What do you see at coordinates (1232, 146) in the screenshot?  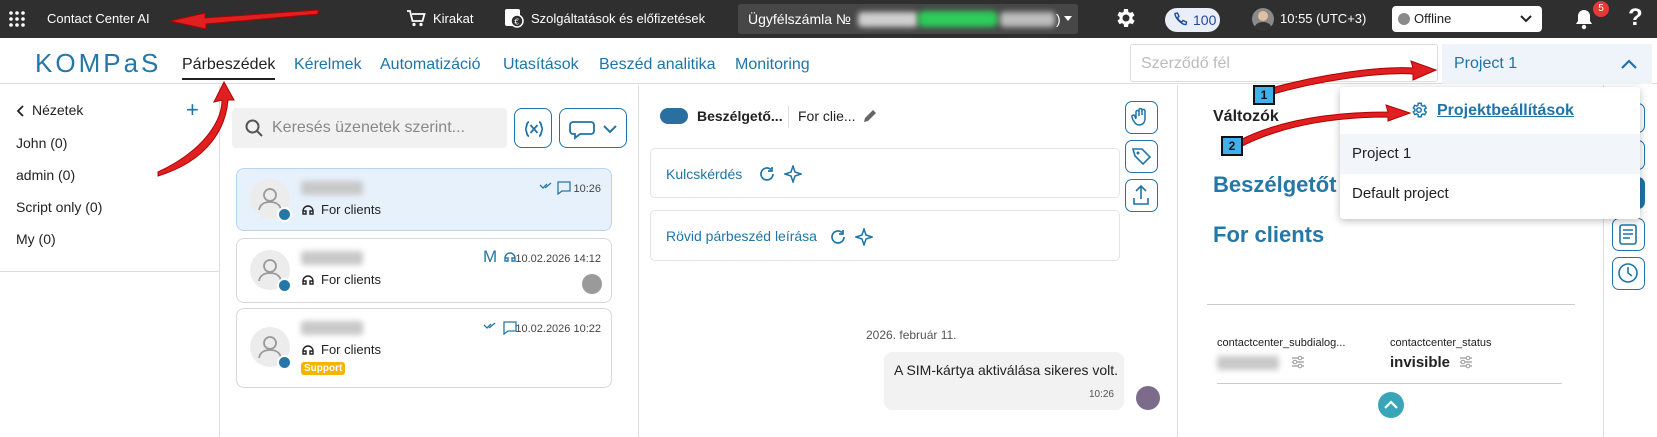 I see `annotation-number: 2` at bounding box center [1232, 146].